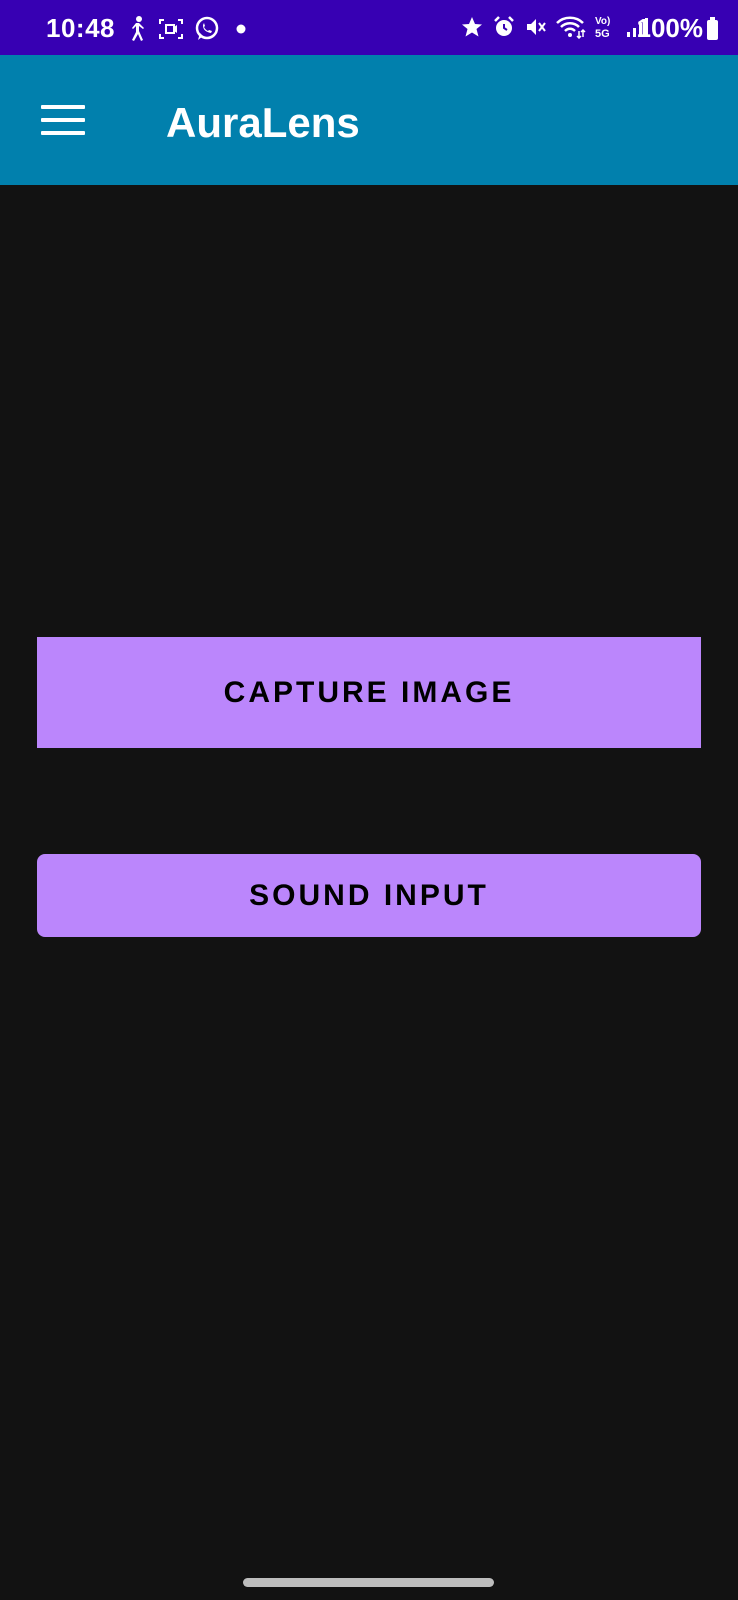 The image size is (738, 1600). Describe the element at coordinates (63, 120) in the screenshot. I see `hamburger-menu-icon` at that location.